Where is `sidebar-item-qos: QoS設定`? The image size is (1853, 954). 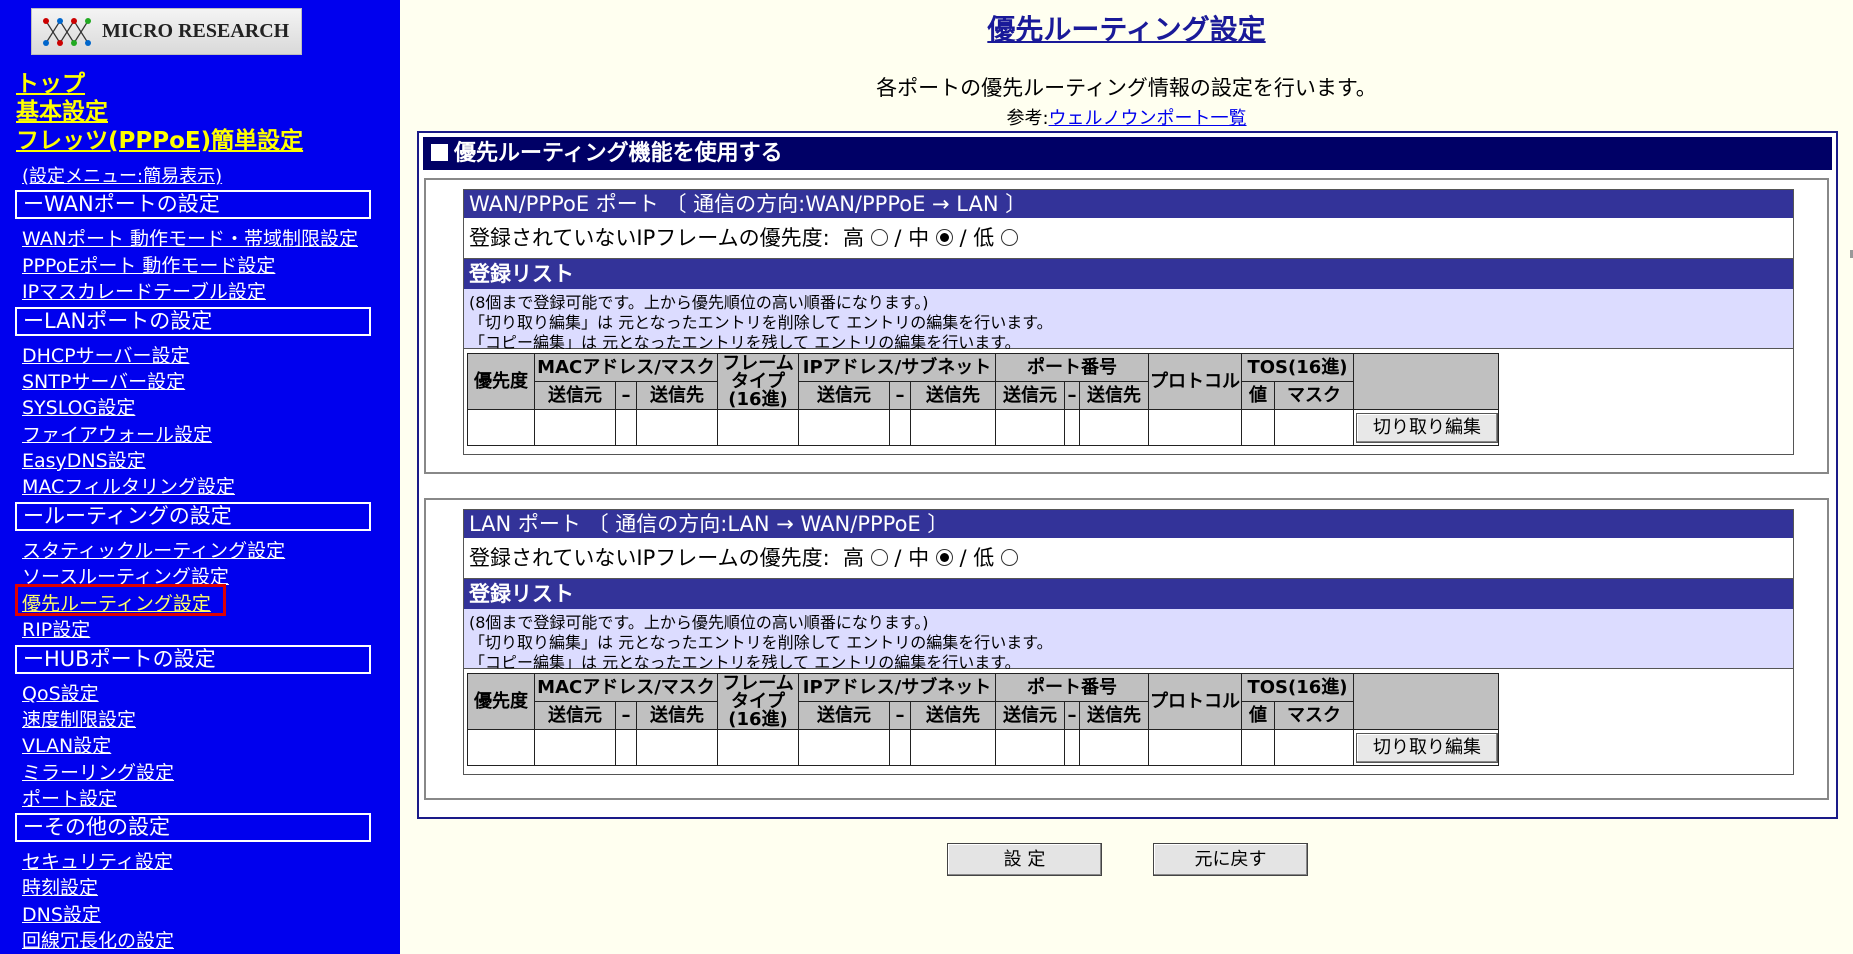
sidebar-item-qos: QoS設定 is located at coordinates (60, 692).